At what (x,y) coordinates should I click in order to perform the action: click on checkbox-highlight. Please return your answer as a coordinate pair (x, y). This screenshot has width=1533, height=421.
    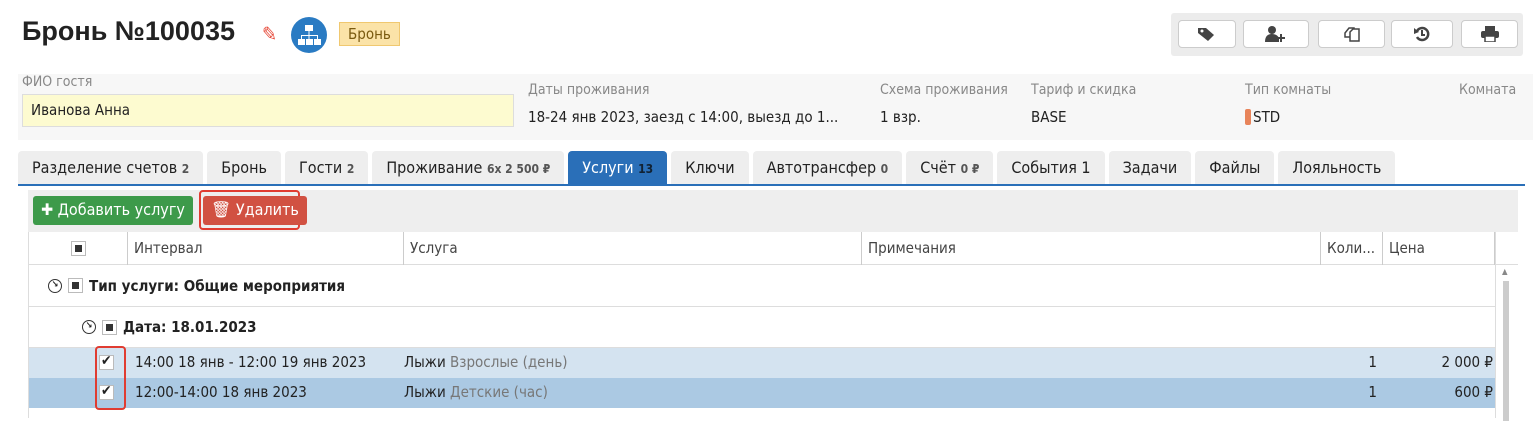
    Looking at the image, I should click on (110, 378).